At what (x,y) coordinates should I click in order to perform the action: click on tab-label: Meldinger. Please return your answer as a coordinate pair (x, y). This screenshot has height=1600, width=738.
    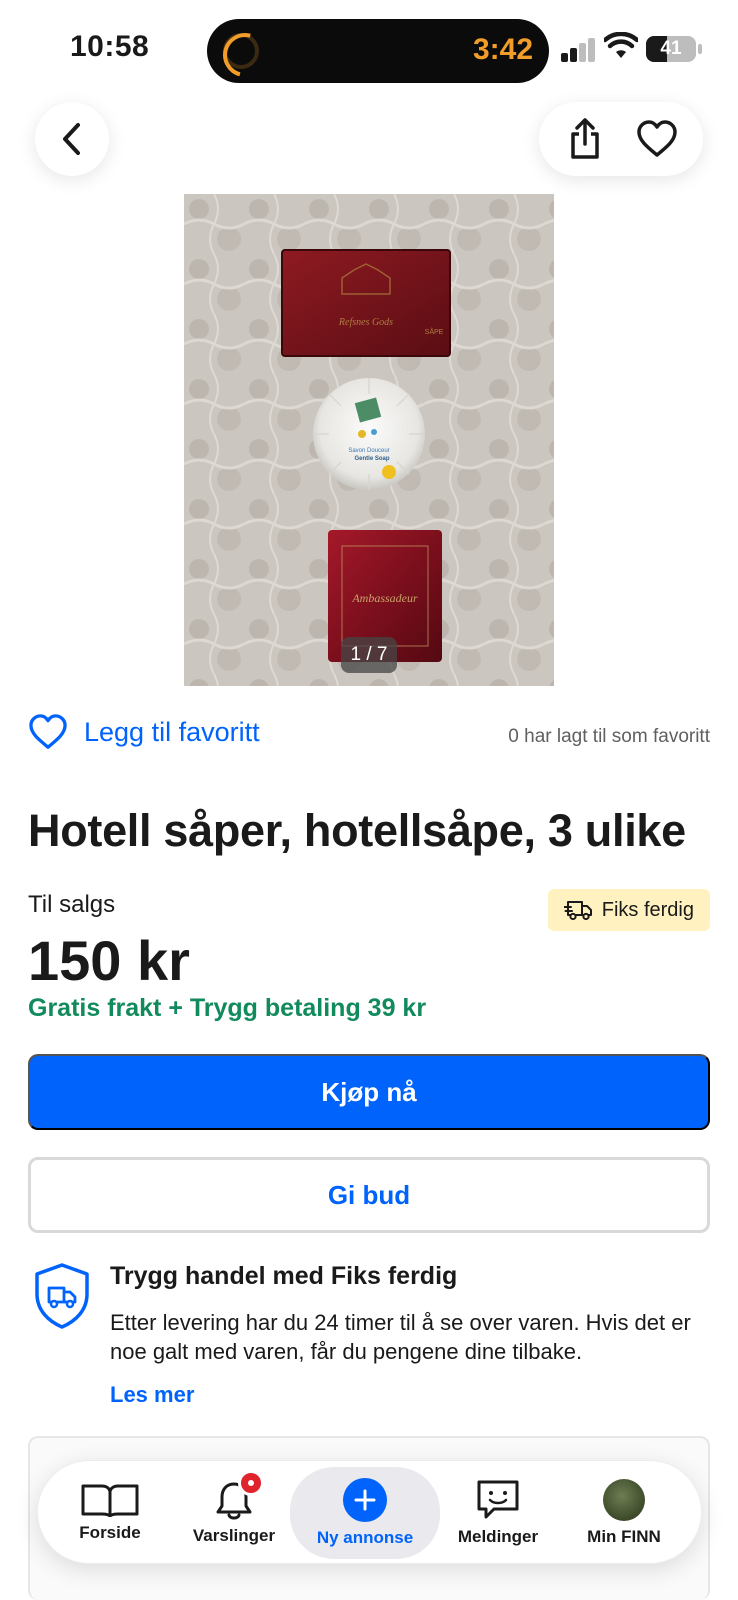
    Looking at the image, I should click on (498, 1536).